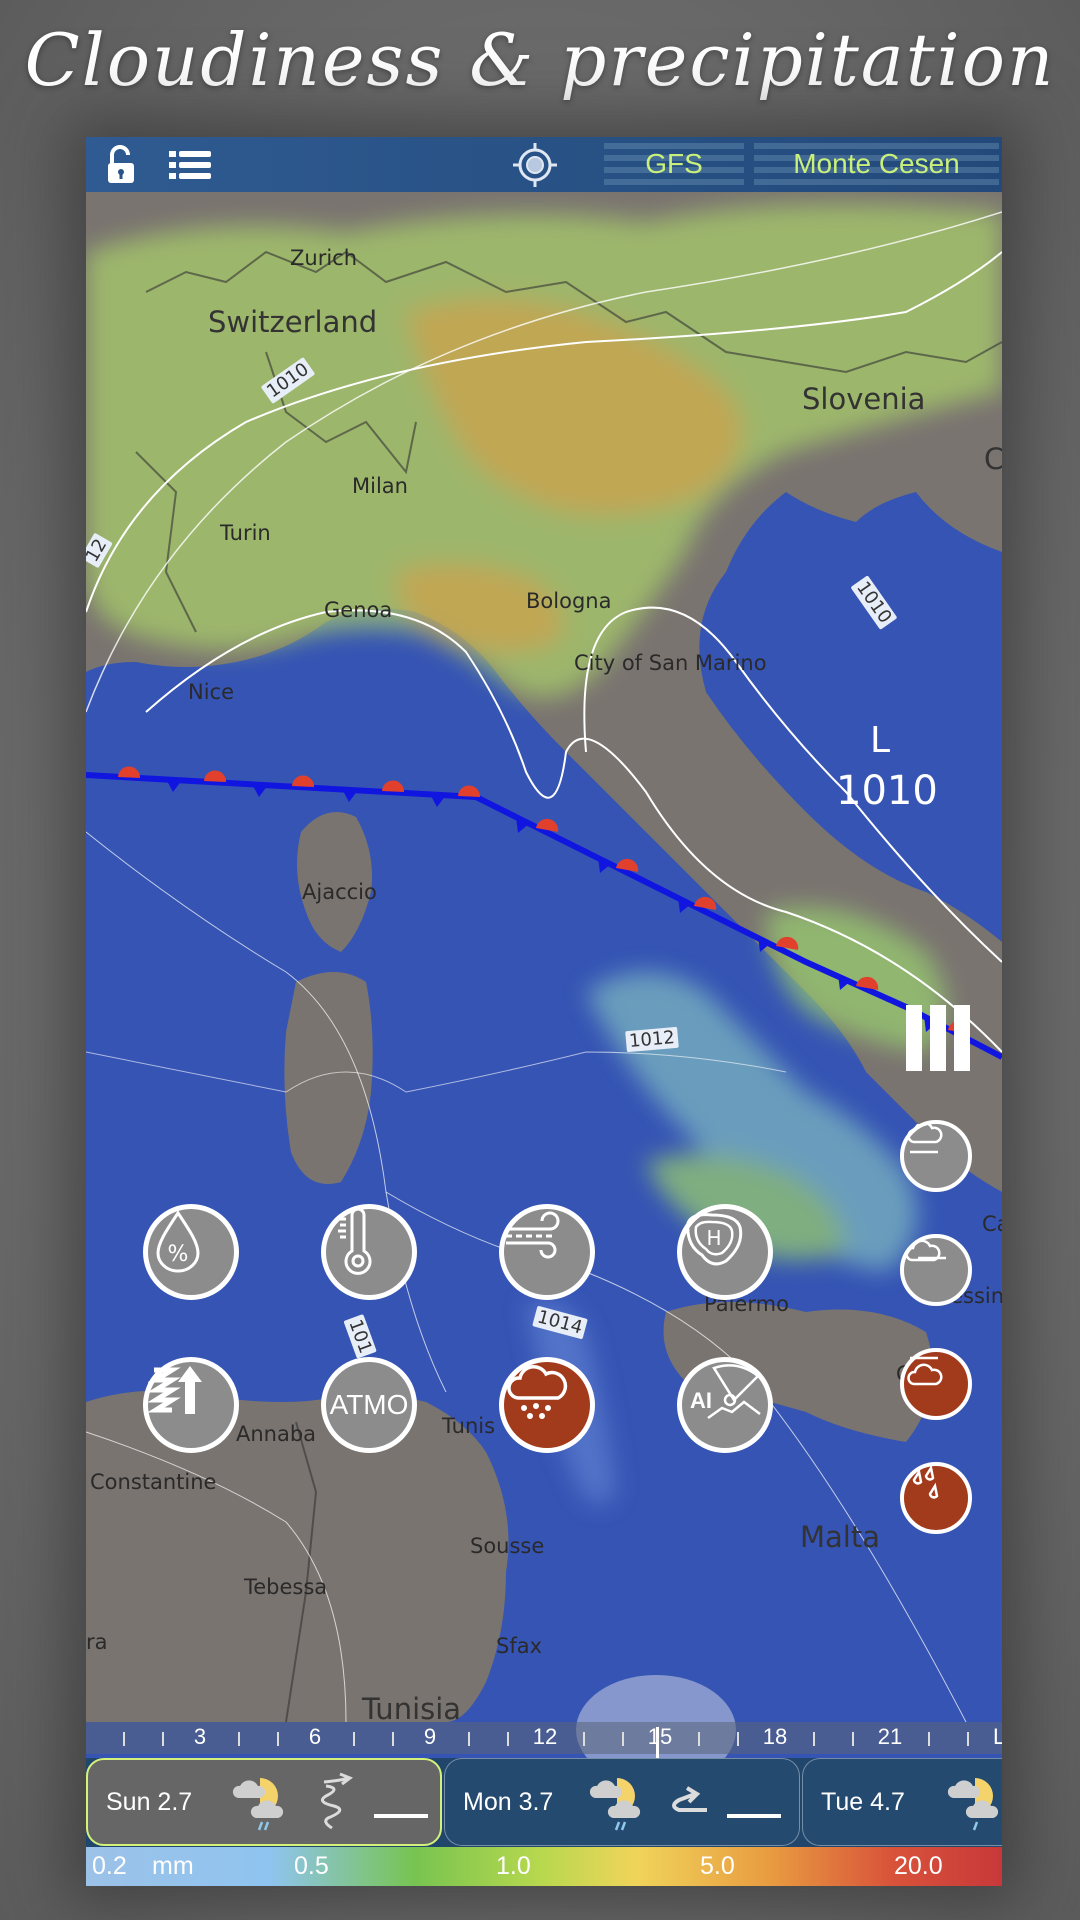 This screenshot has width=1080, height=1920. Describe the element at coordinates (324, 258) in the screenshot. I see `map-label-city: Zurich` at that location.